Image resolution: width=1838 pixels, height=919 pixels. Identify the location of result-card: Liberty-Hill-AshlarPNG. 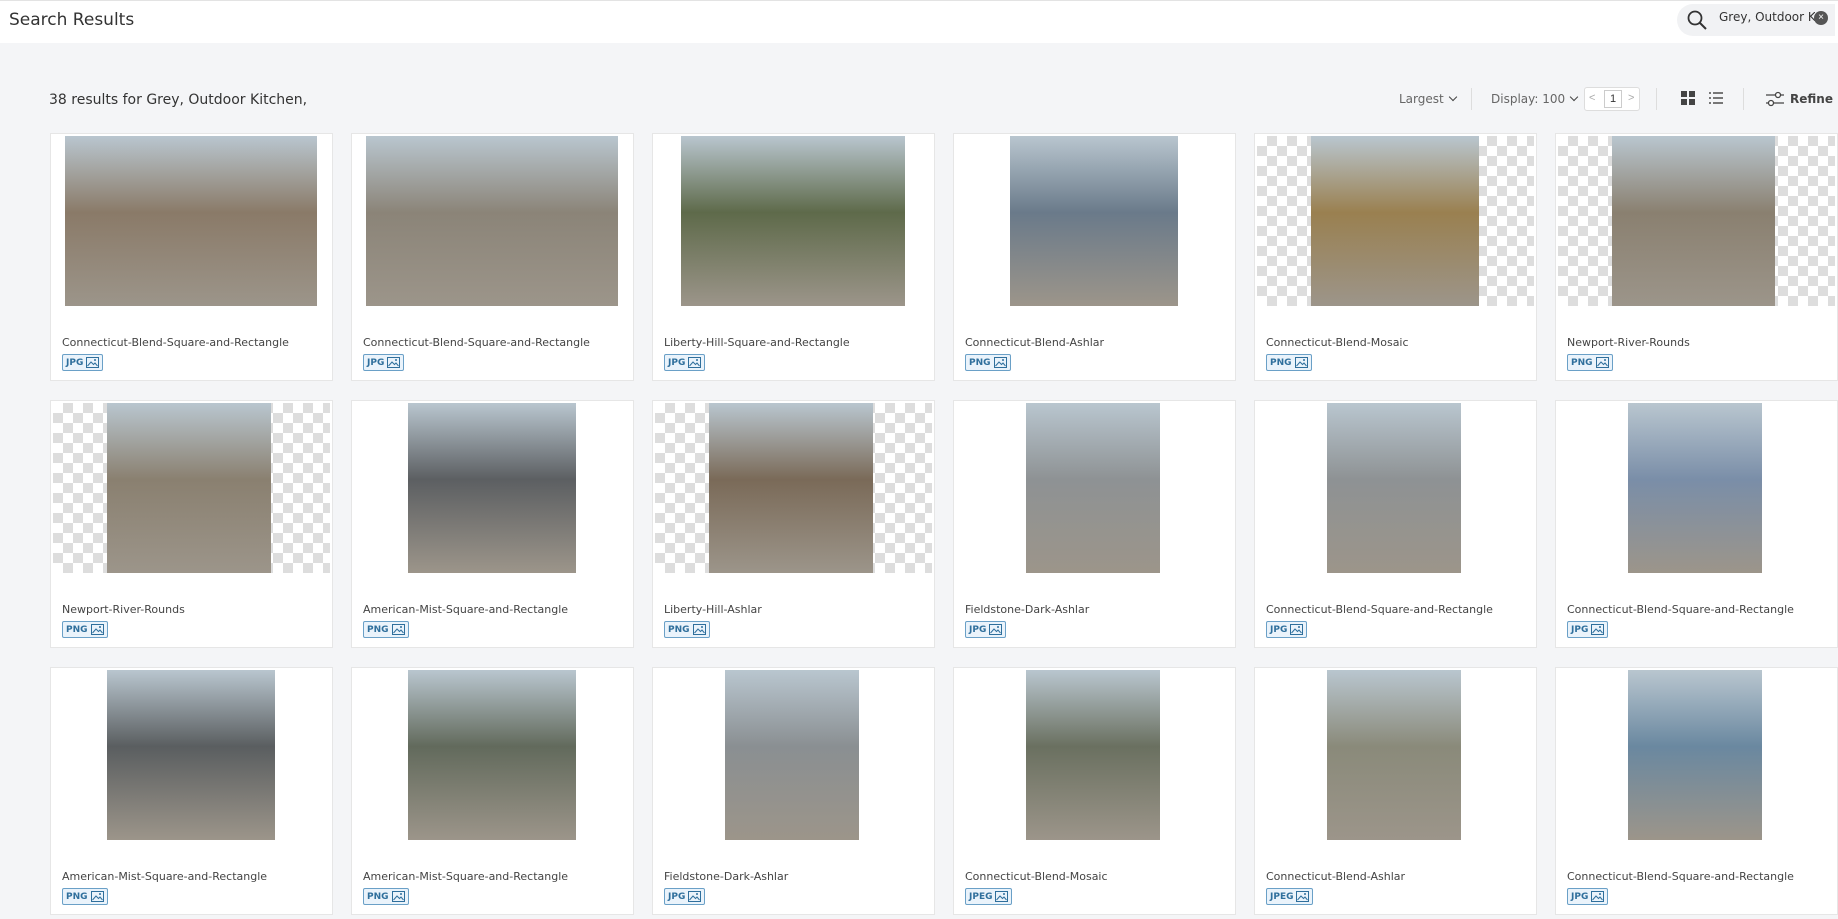
(793, 524).